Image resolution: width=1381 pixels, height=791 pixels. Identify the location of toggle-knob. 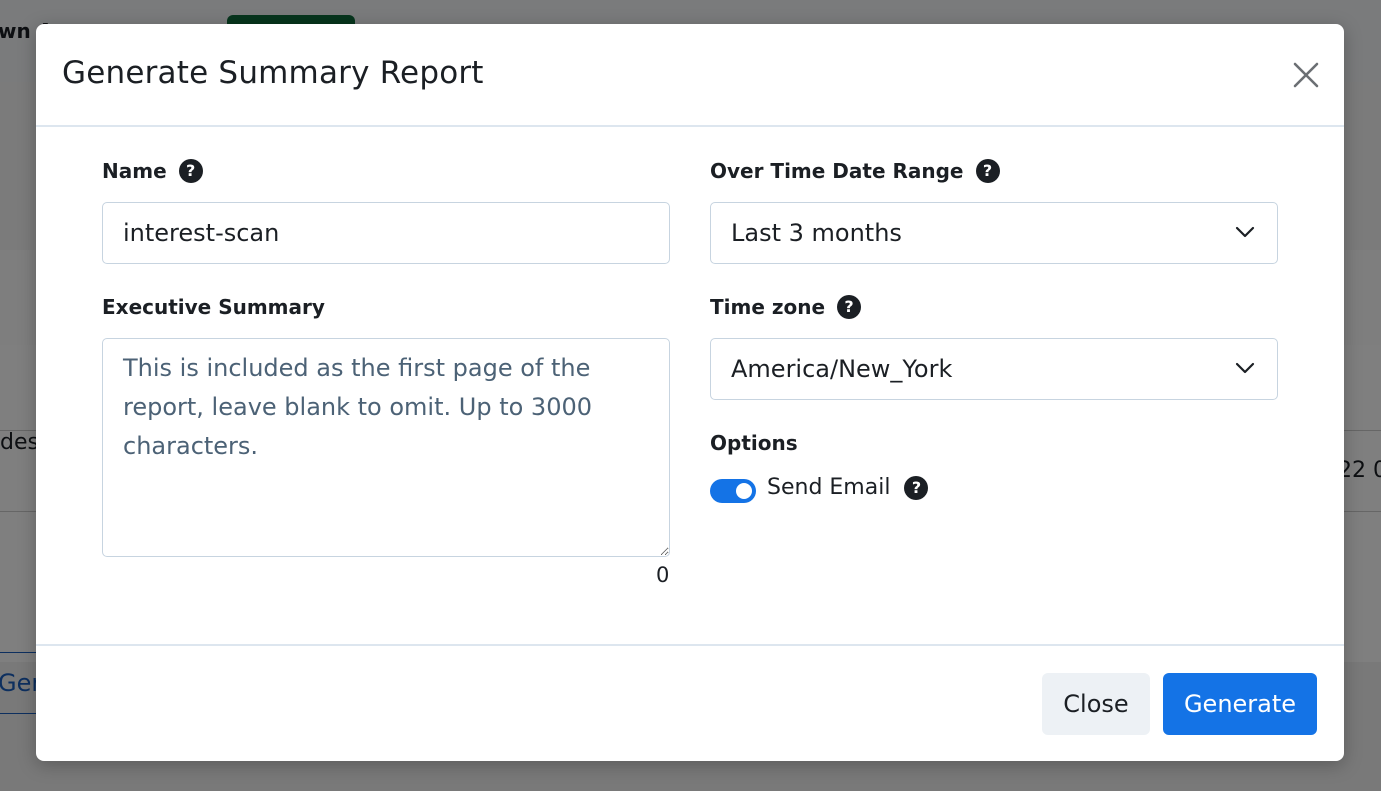
(744, 491).